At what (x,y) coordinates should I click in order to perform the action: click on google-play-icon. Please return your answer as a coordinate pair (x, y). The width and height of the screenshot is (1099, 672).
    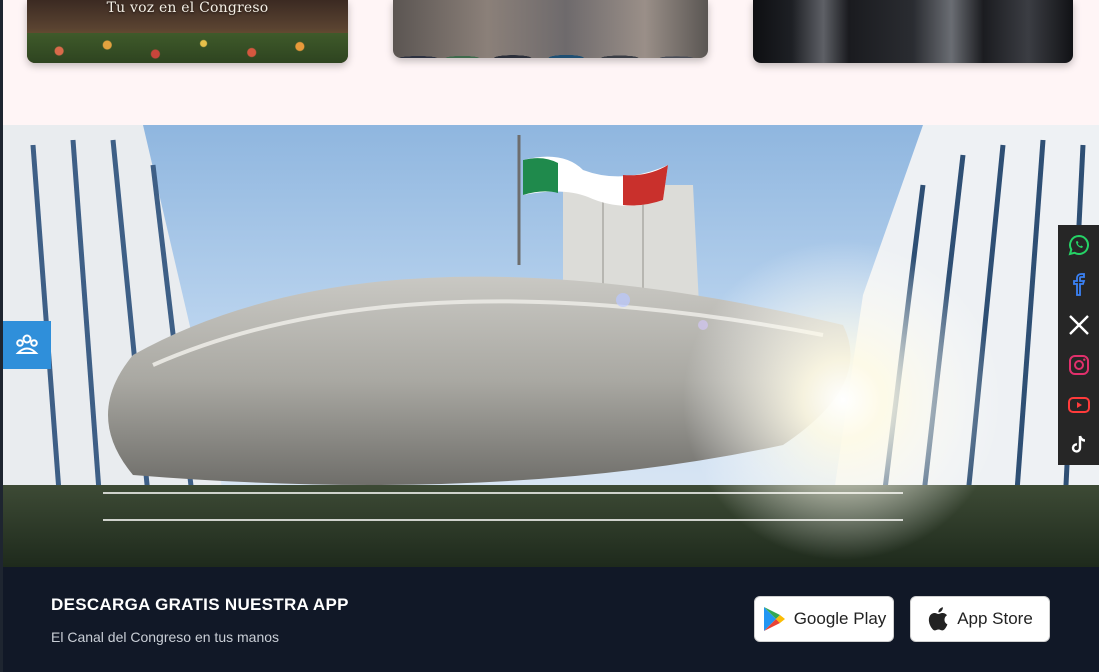
    Looking at the image, I should click on (774, 619).